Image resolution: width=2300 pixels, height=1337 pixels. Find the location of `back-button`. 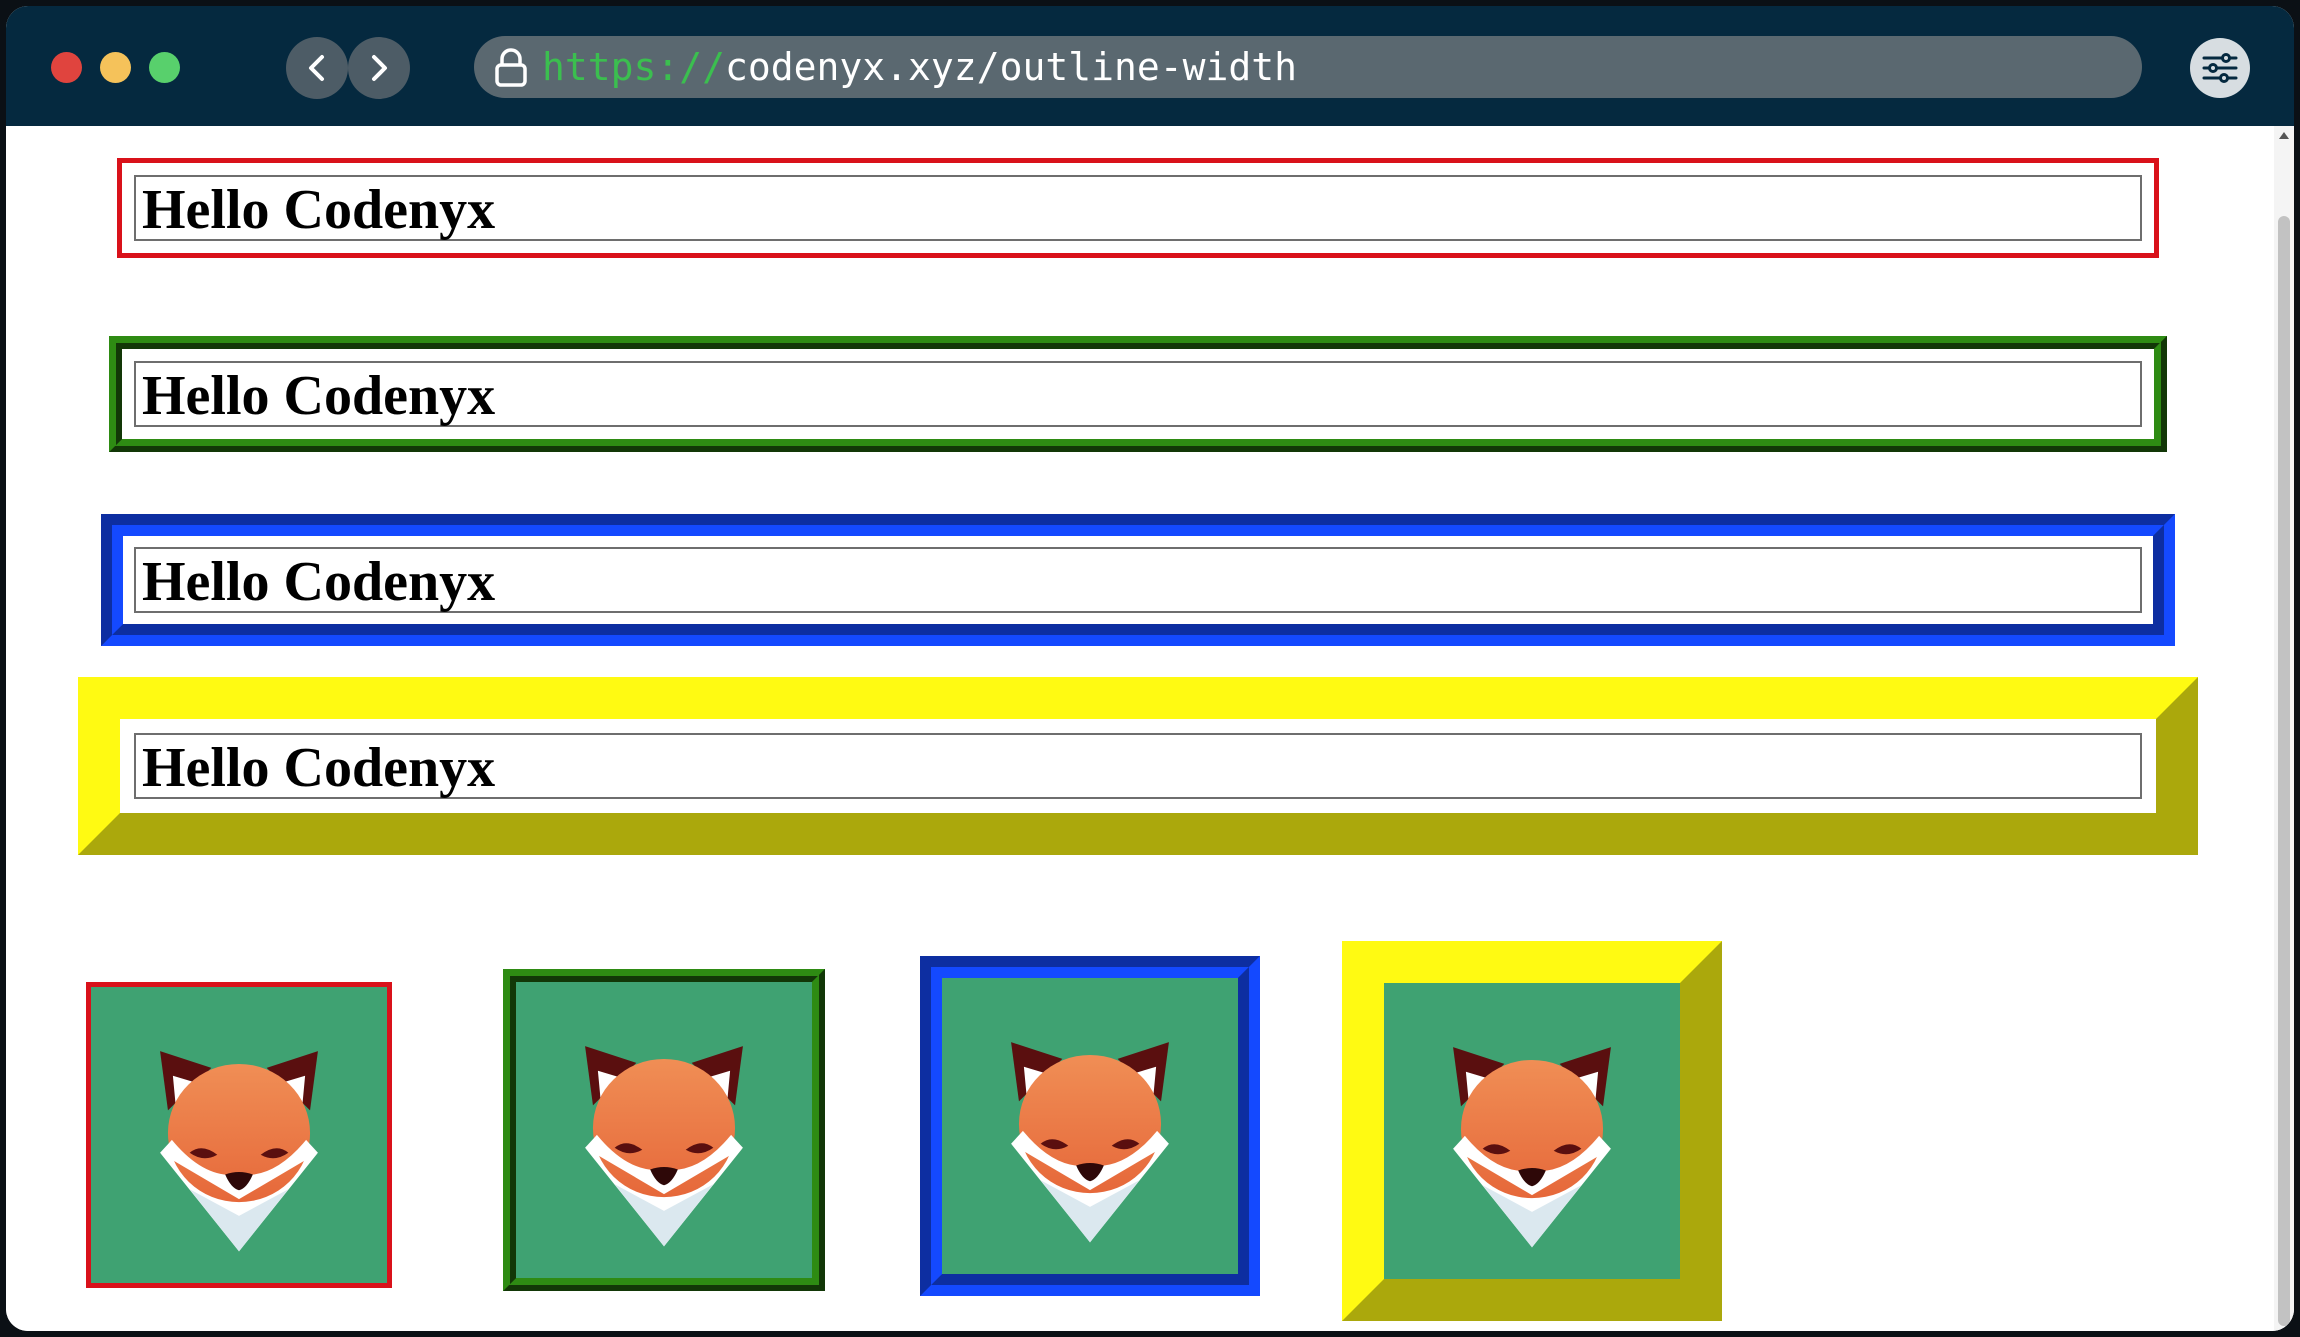

back-button is located at coordinates (317, 68).